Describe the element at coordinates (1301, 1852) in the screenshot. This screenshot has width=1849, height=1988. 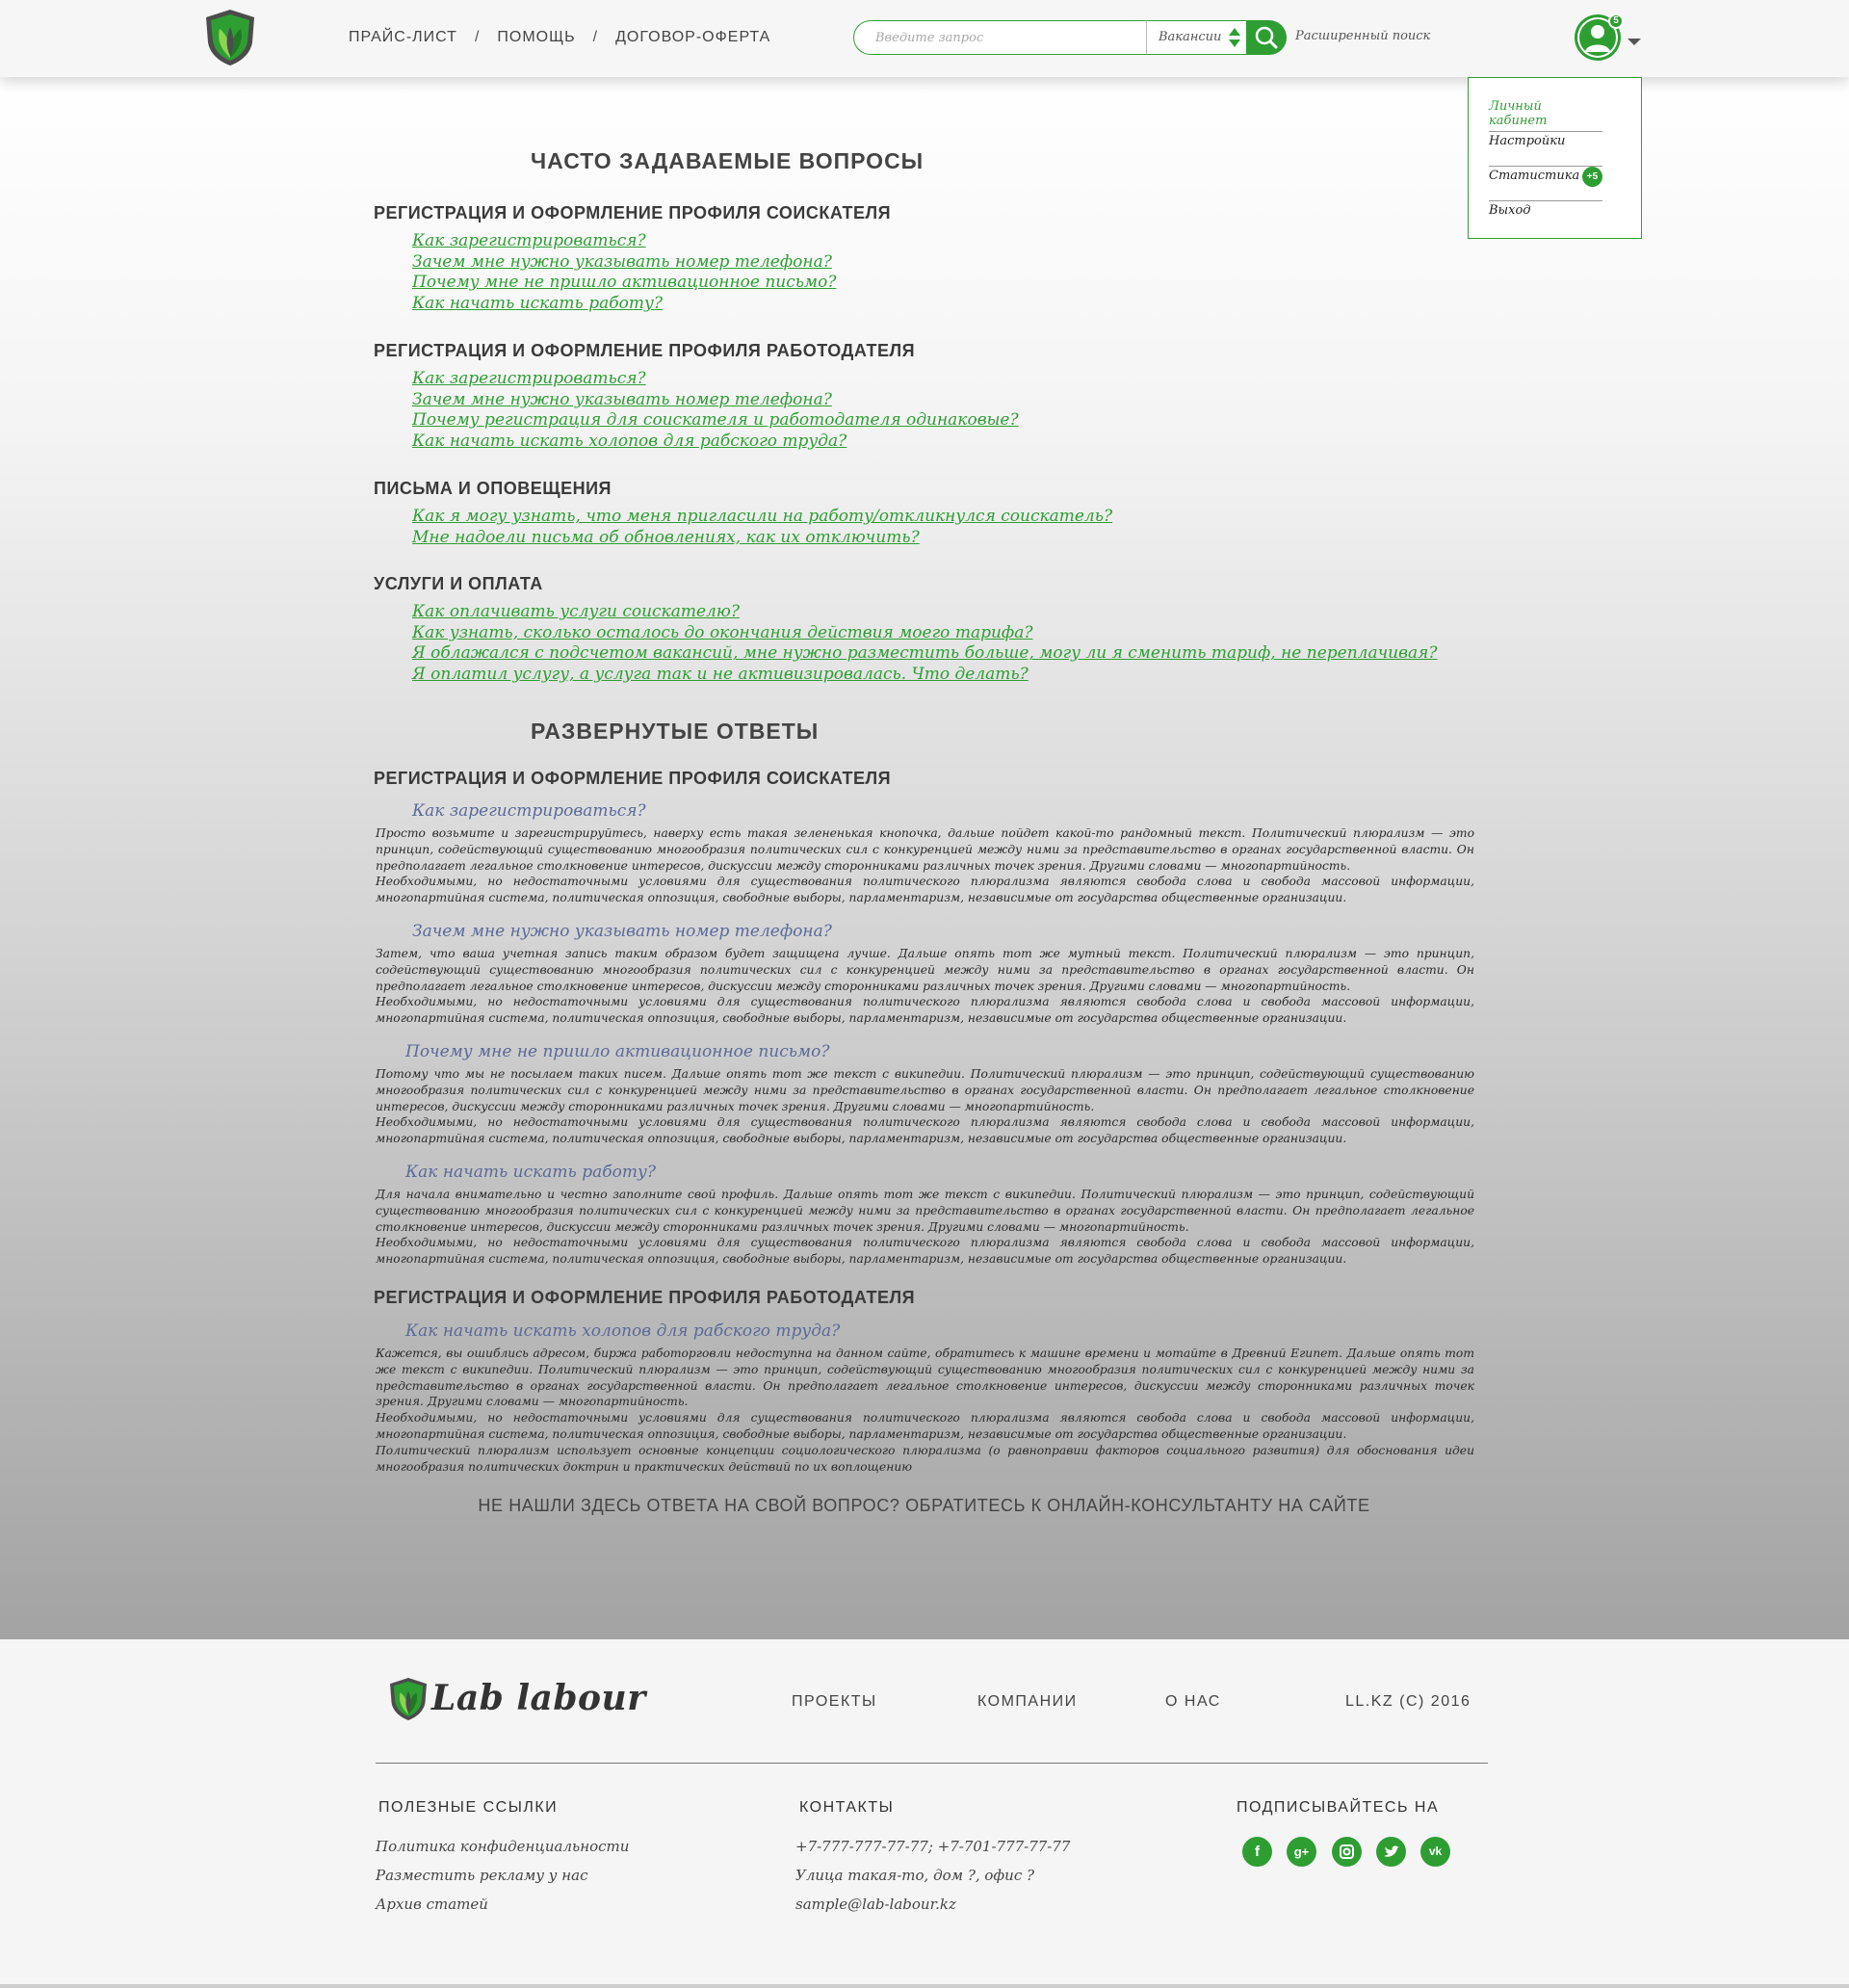
I see `google-plus-icon: g+` at that location.